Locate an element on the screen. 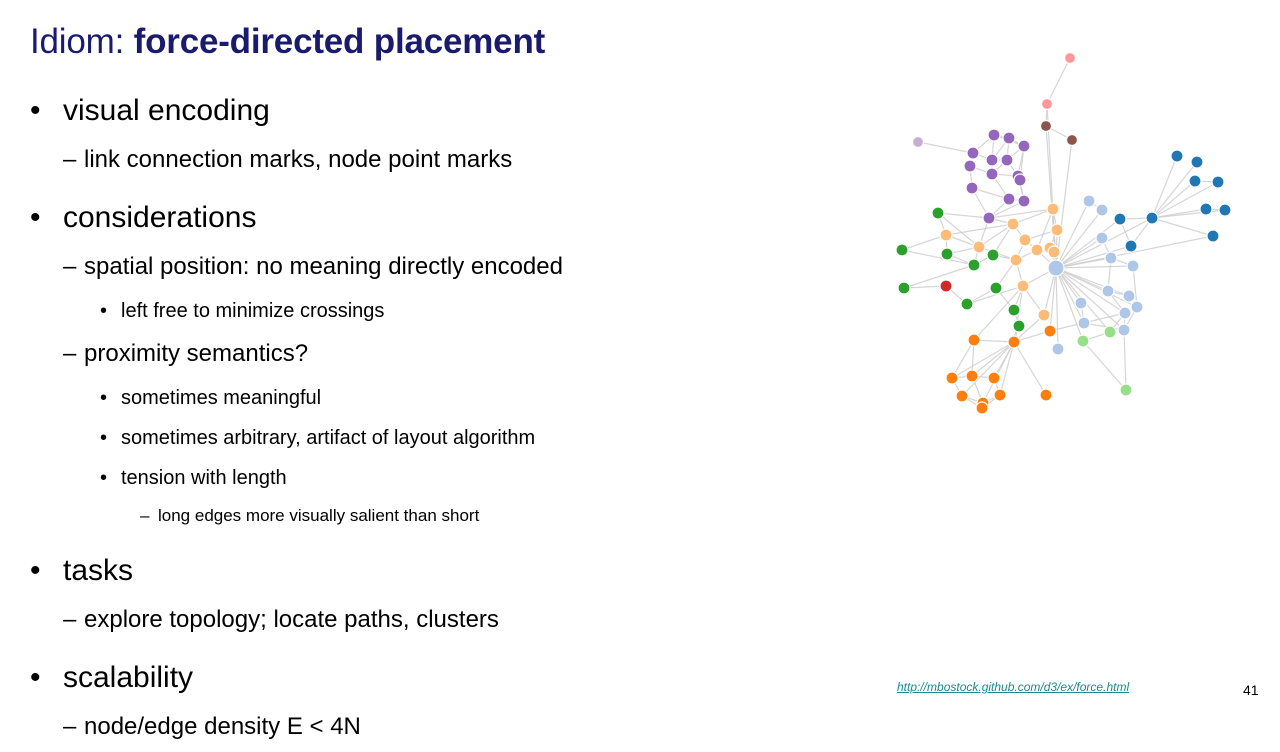  page-title-lead: Idiom: is located at coordinates (82, 41).